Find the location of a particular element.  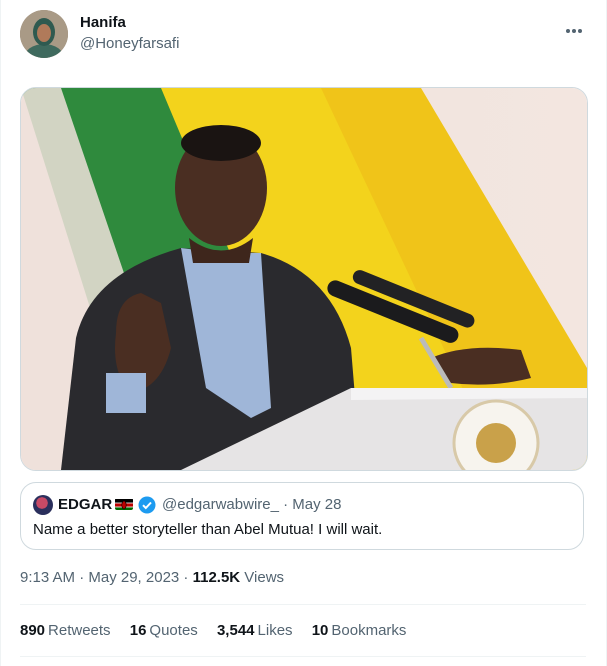

verified-badge-icon is located at coordinates (147, 505).